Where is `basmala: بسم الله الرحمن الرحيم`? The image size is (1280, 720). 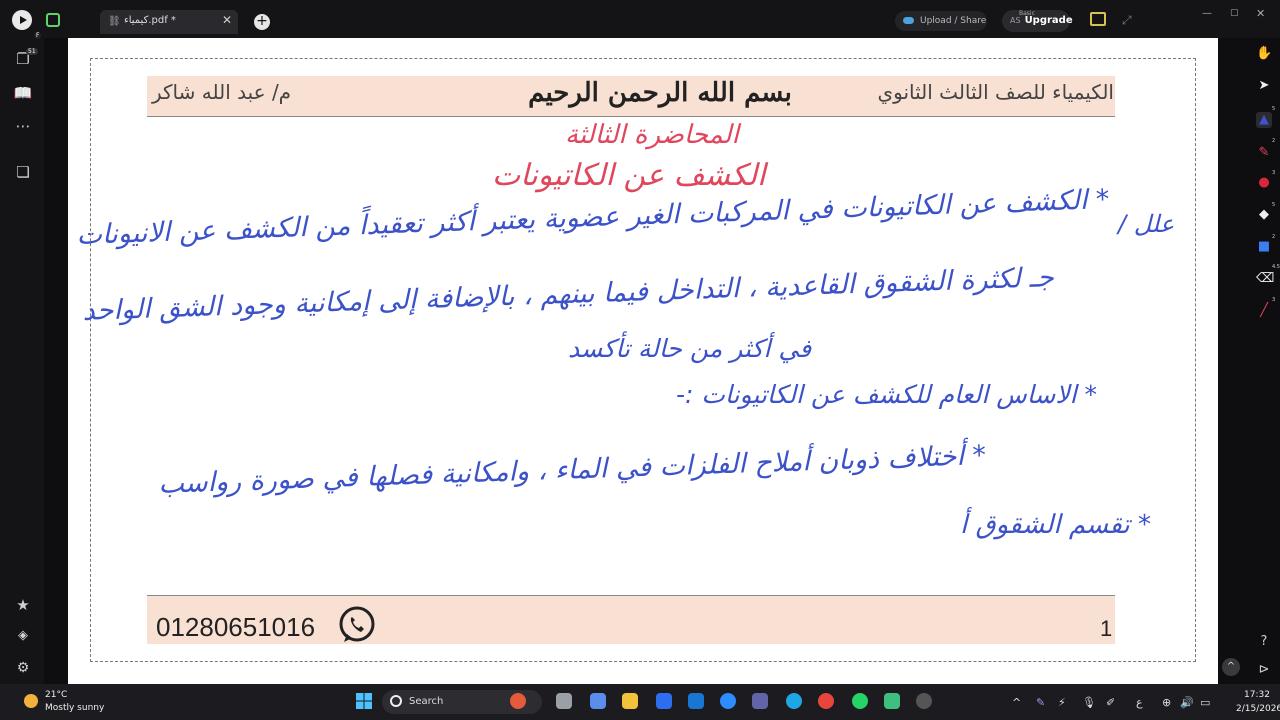 basmala: بسم الله الرحمن الرحيم is located at coordinates (660, 93).